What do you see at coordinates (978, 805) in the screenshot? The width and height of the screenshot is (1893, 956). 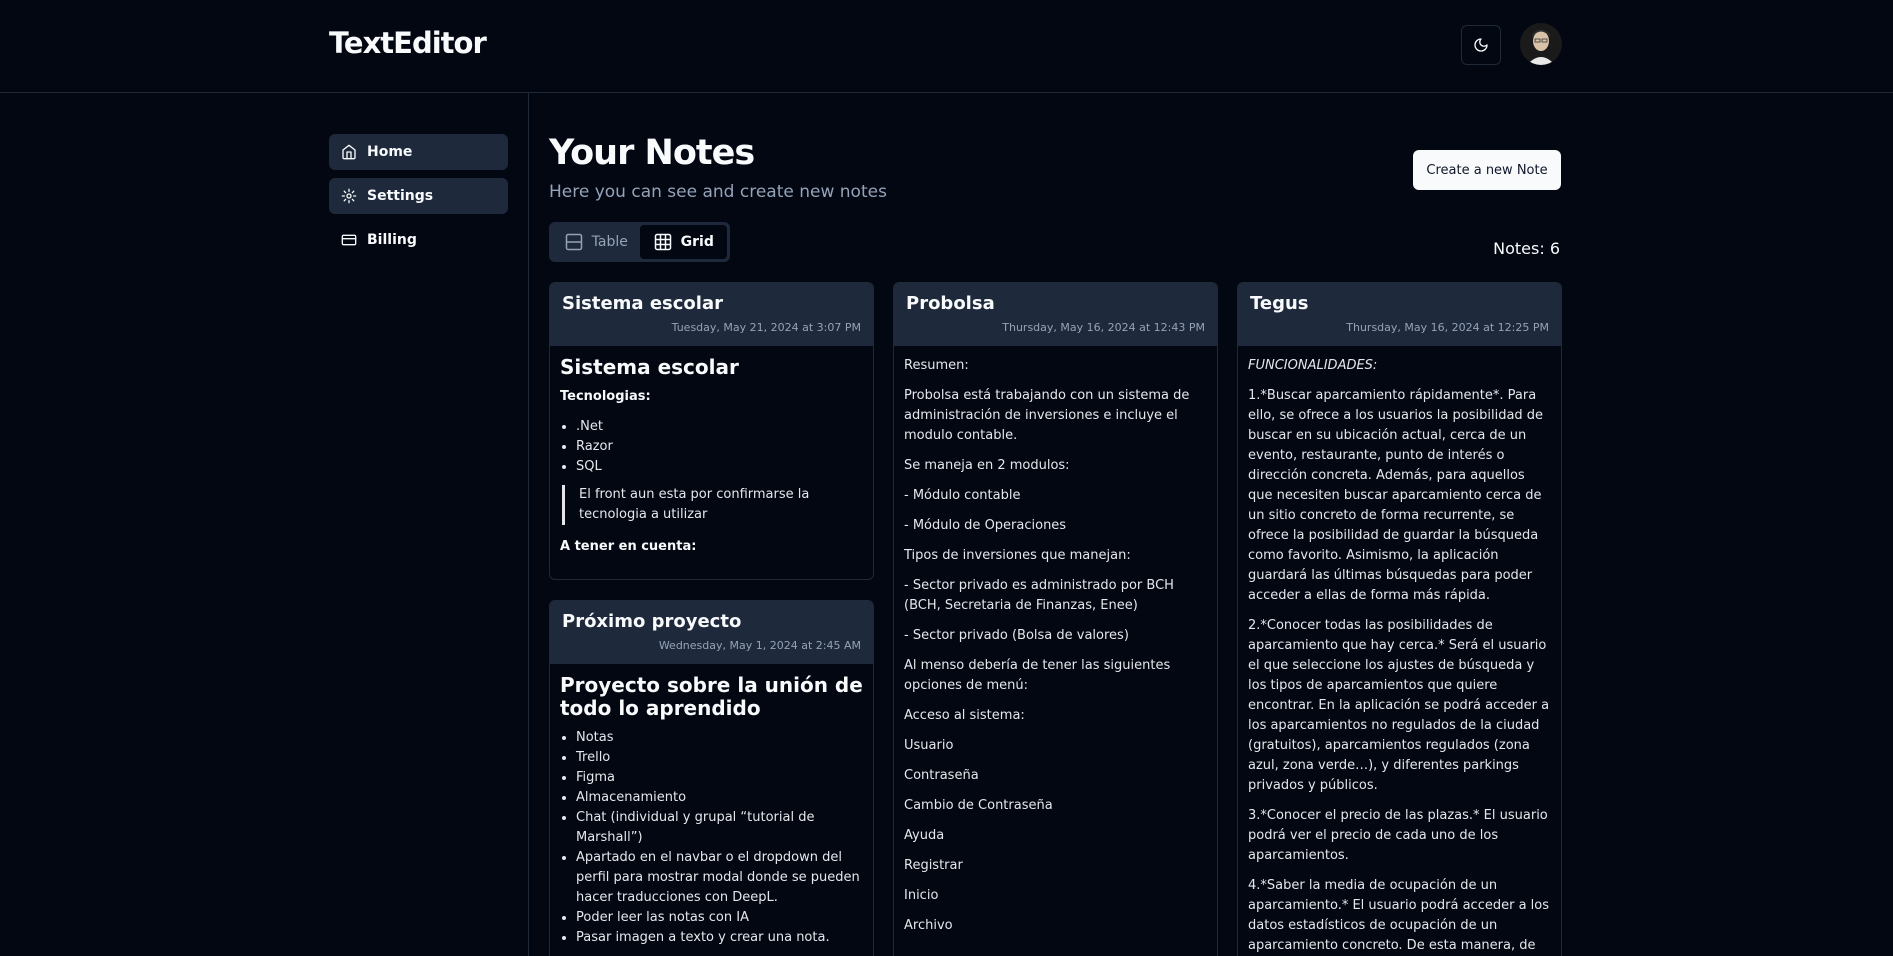 I see `note-text: Cambio de Contraseña` at bounding box center [978, 805].